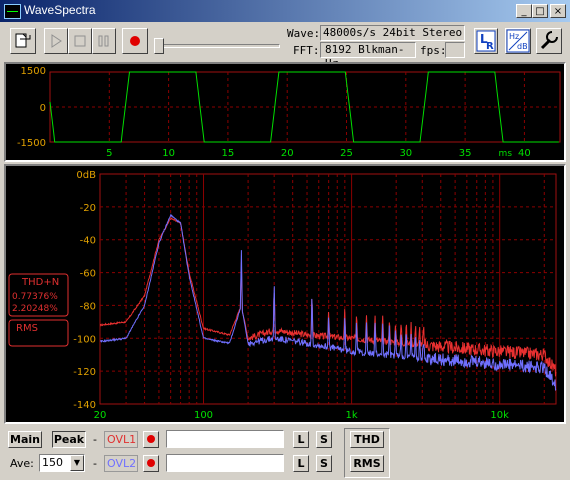 The height and width of the screenshot is (480, 570). I want to click on ovl2-indicator: OVL2, so click(121, 463).